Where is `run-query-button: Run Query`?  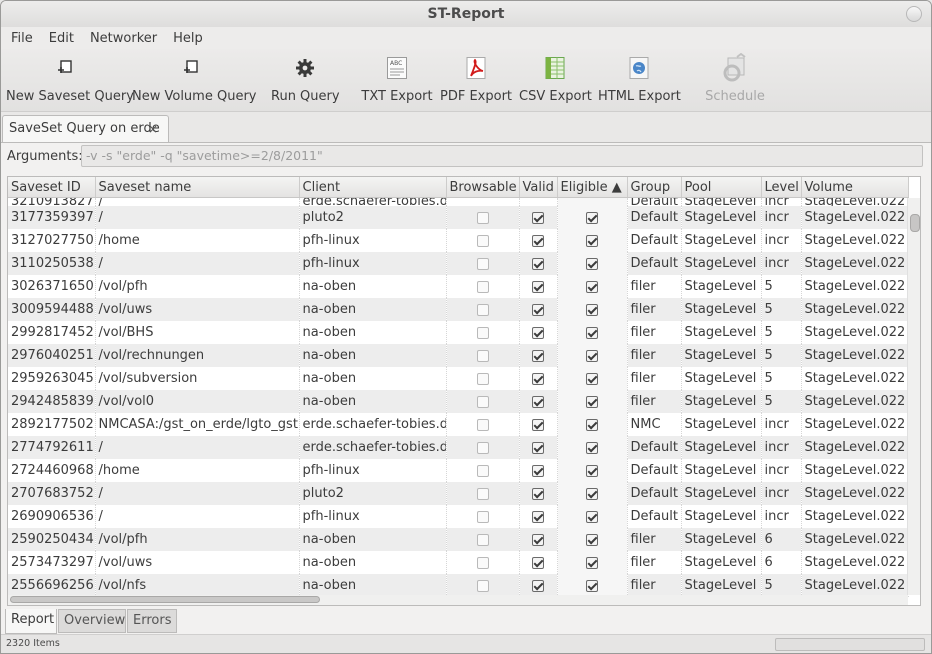 run-query-button: Run Query is located at coordinates (305, 81).